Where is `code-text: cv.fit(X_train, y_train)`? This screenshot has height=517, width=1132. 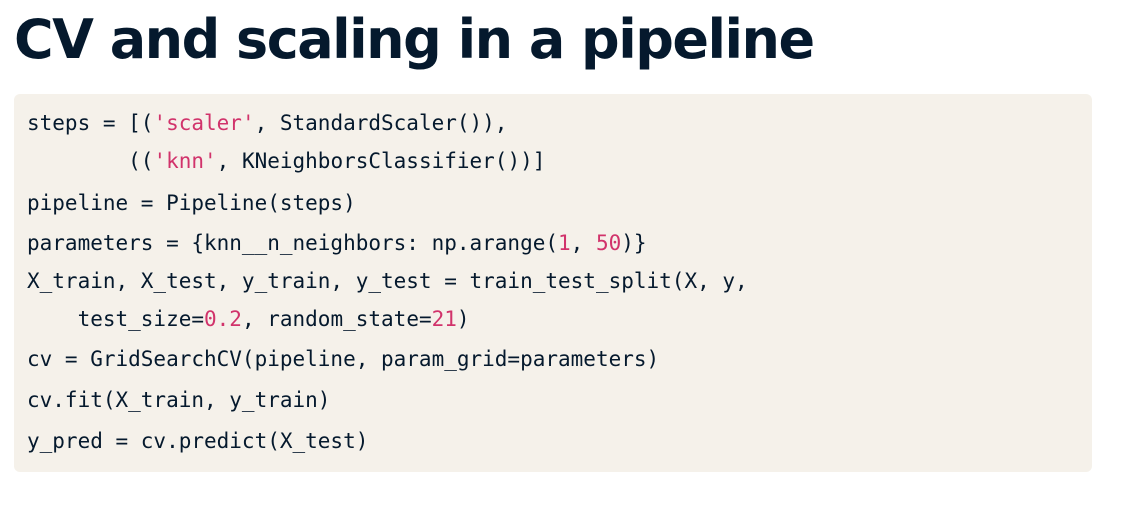
code-text: cv.fit(X_train, y_train) is located at coordinates (179, 400).